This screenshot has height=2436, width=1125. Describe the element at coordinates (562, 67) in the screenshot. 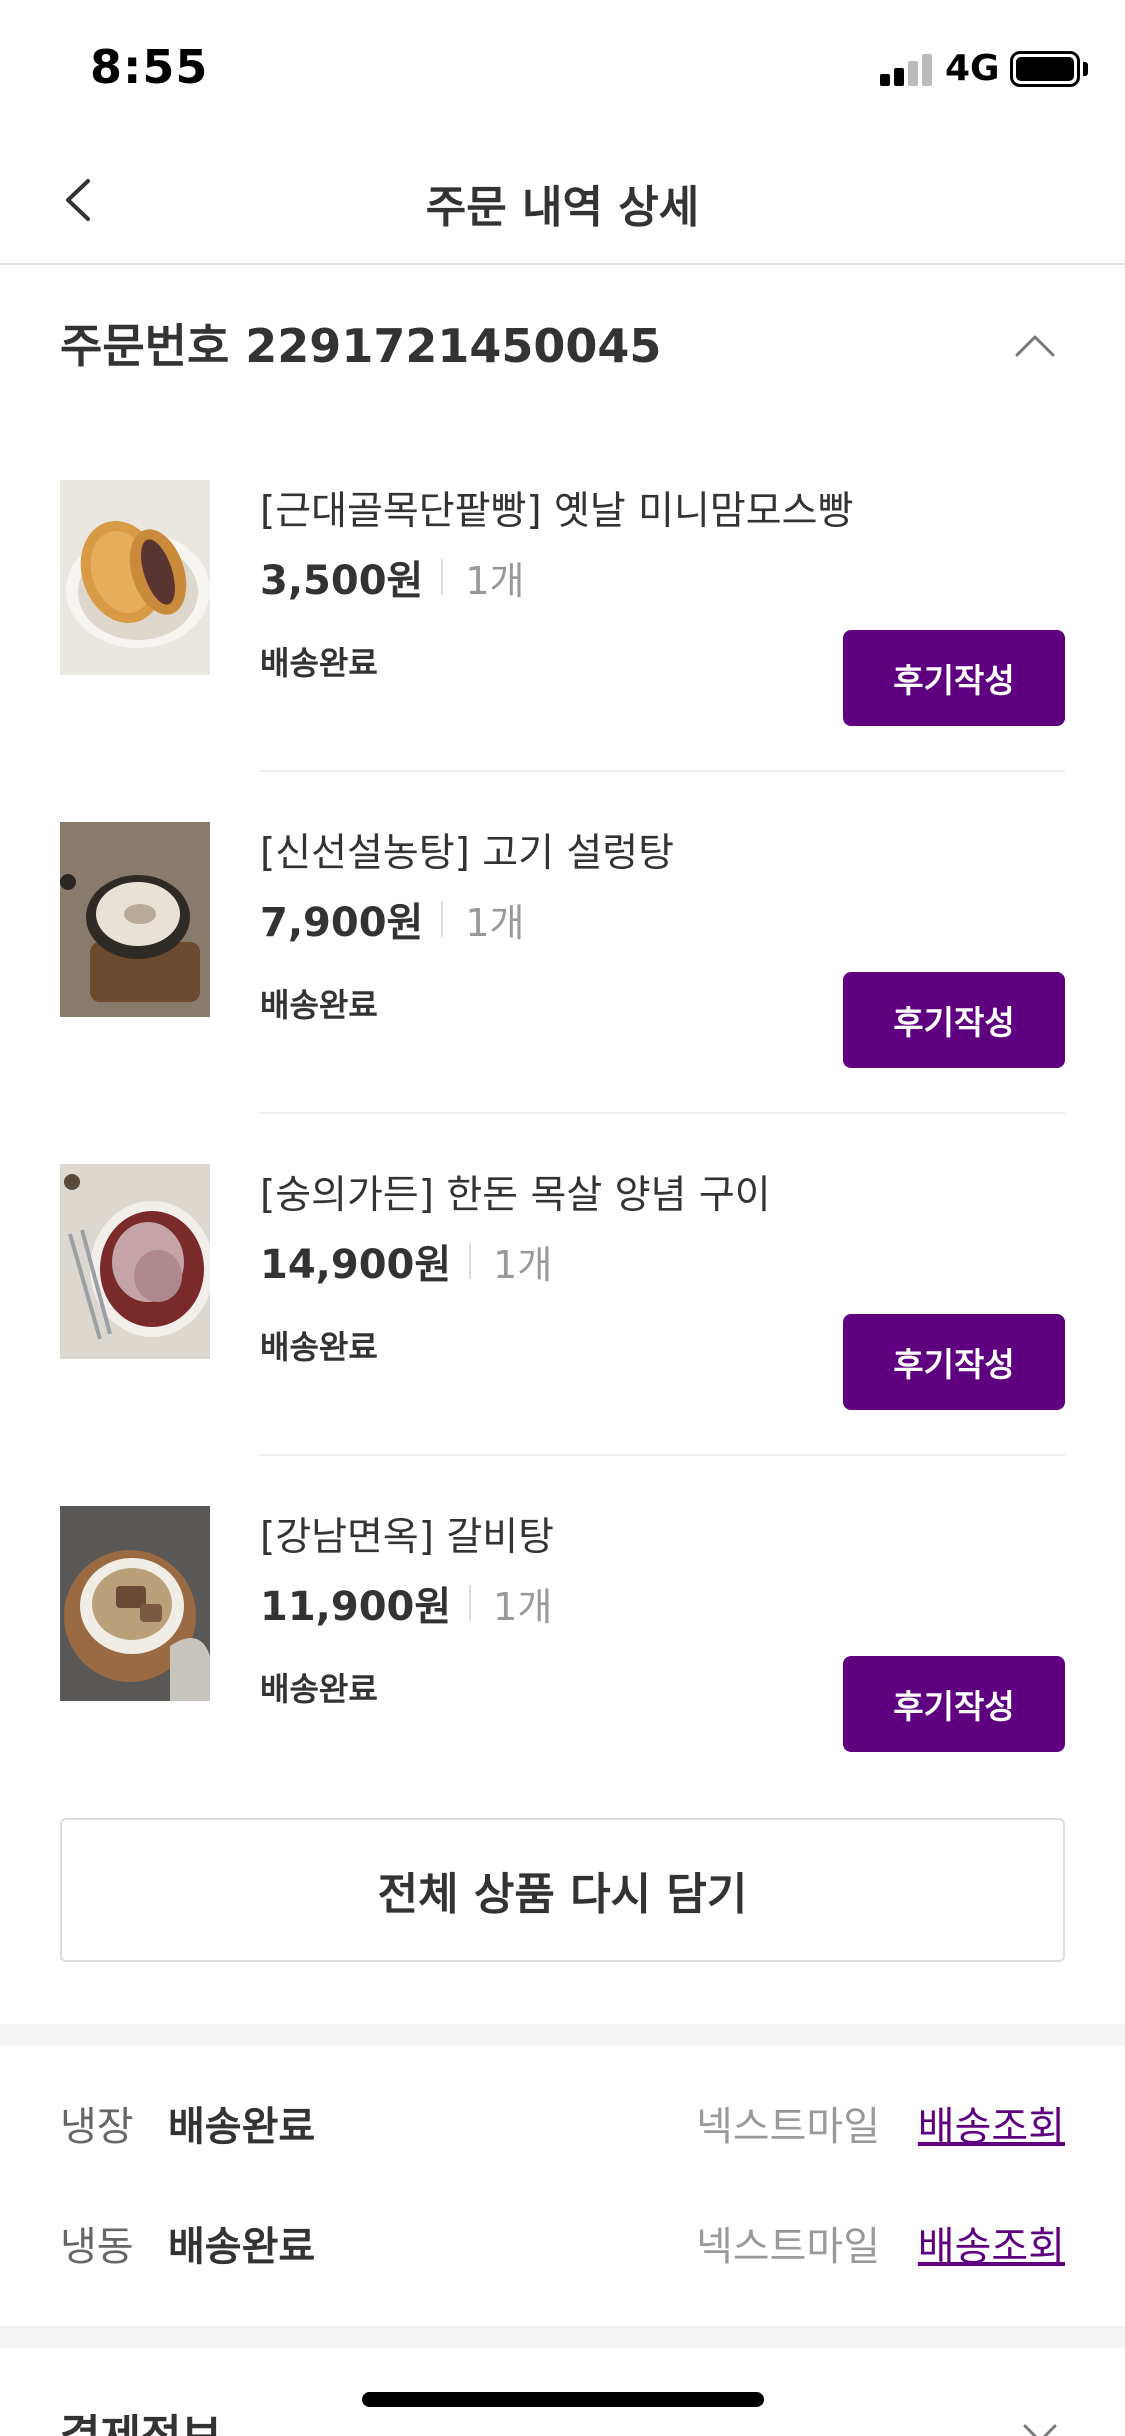

I see `status-bar: 8:55 4G` at that location.